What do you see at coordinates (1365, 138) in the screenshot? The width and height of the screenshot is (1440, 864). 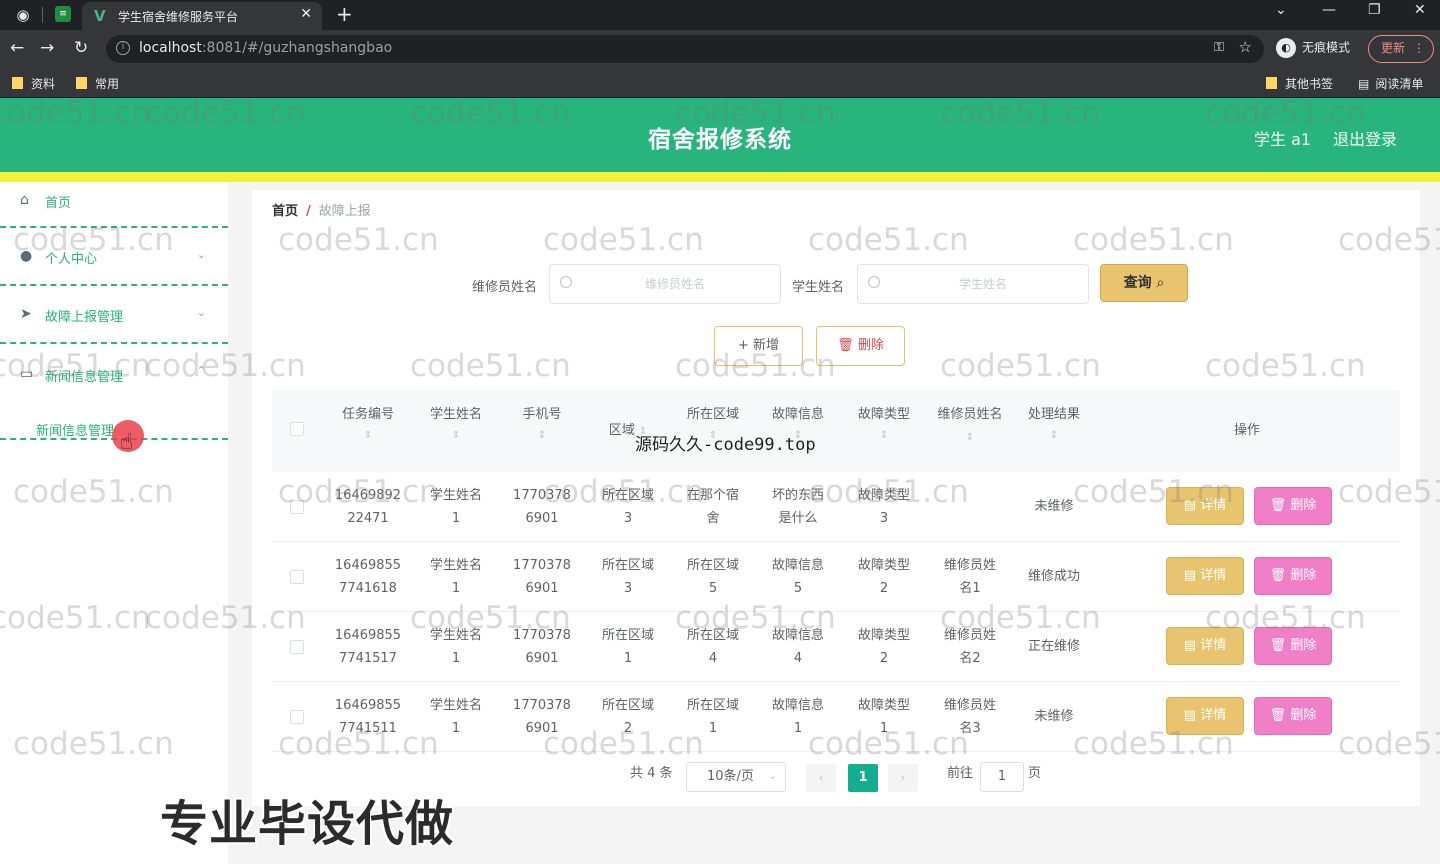 I see `logout-link: 退出登录` at bounding box center [1365, 138].